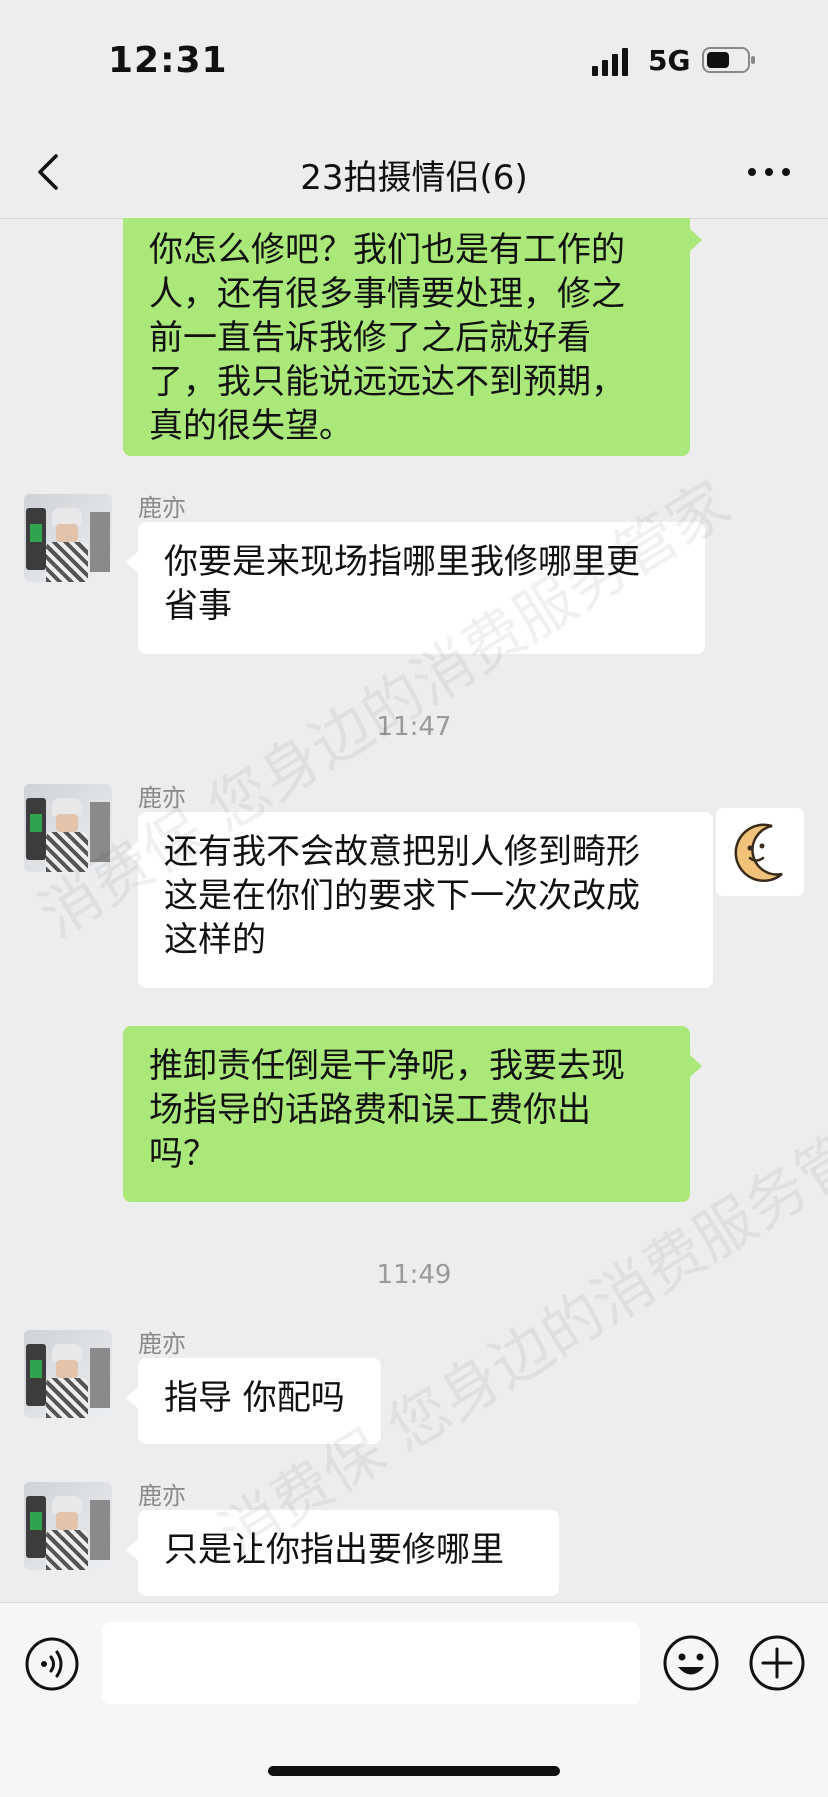 This screenshot has width=828, height=1797. What do you see at coordinates (414, 178) in the screenshot?
I see `chat-title: 23拍摄情侣(6)` at bounding box center [414, 178].